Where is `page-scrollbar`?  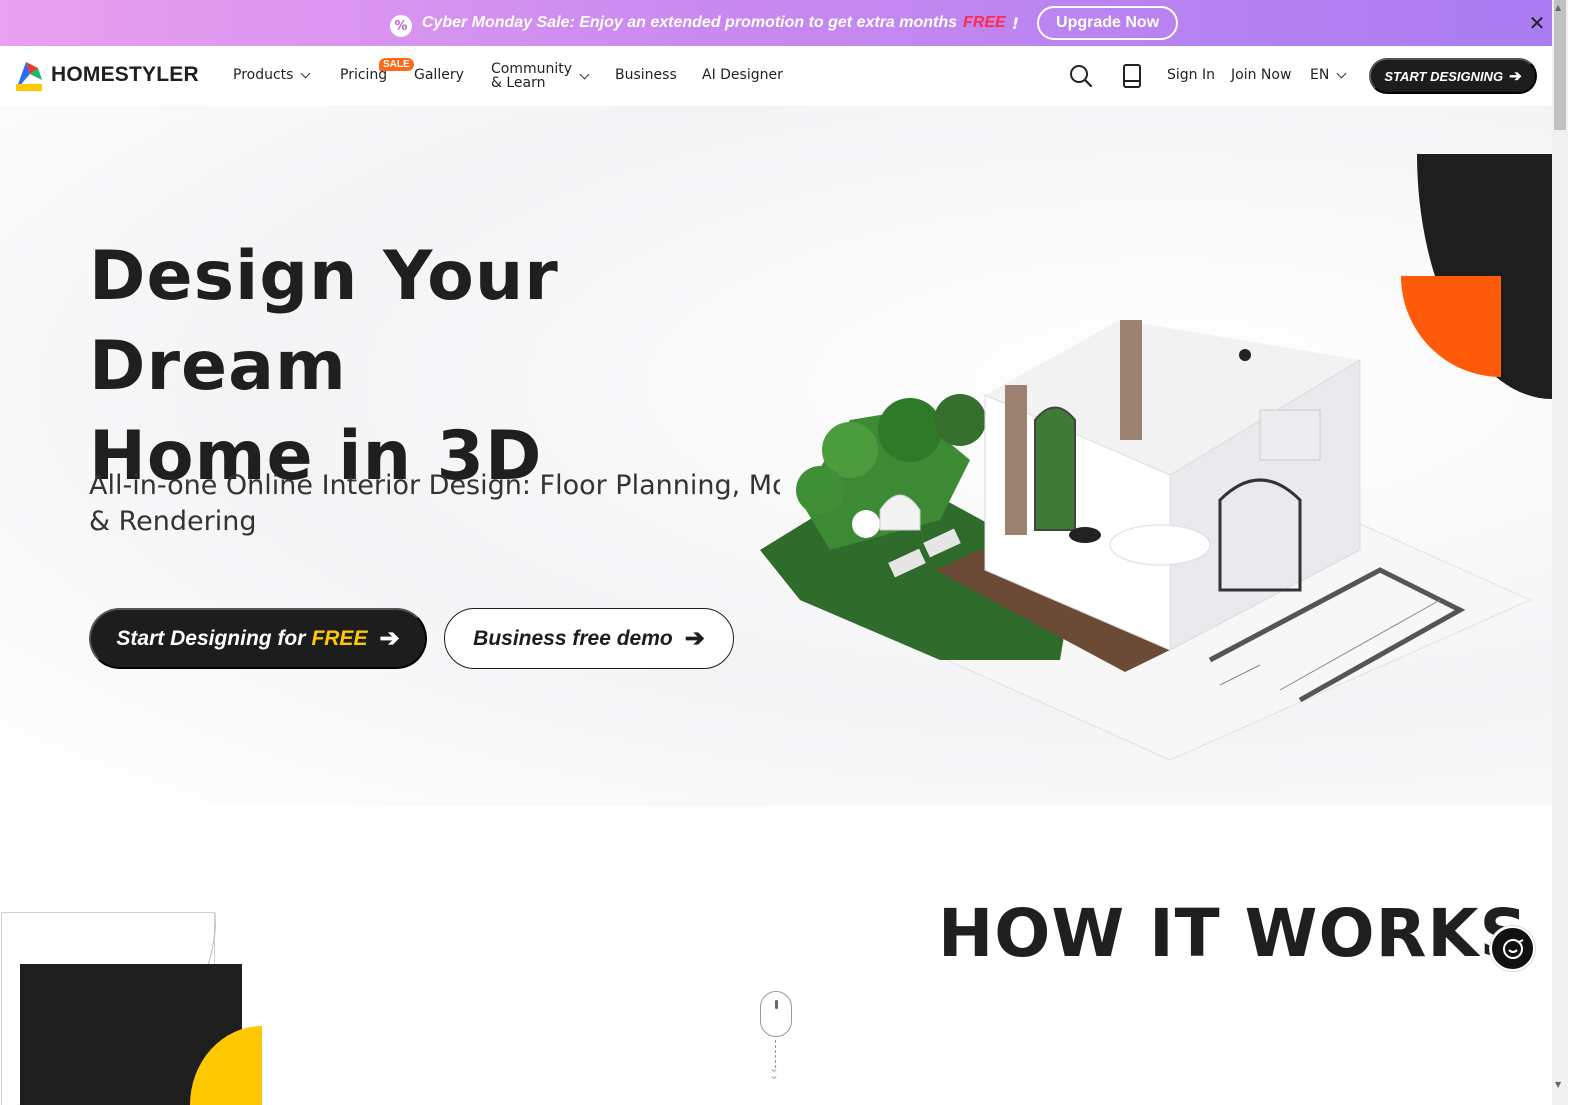 page-scrollbar is located at coordinates (1560, 552).